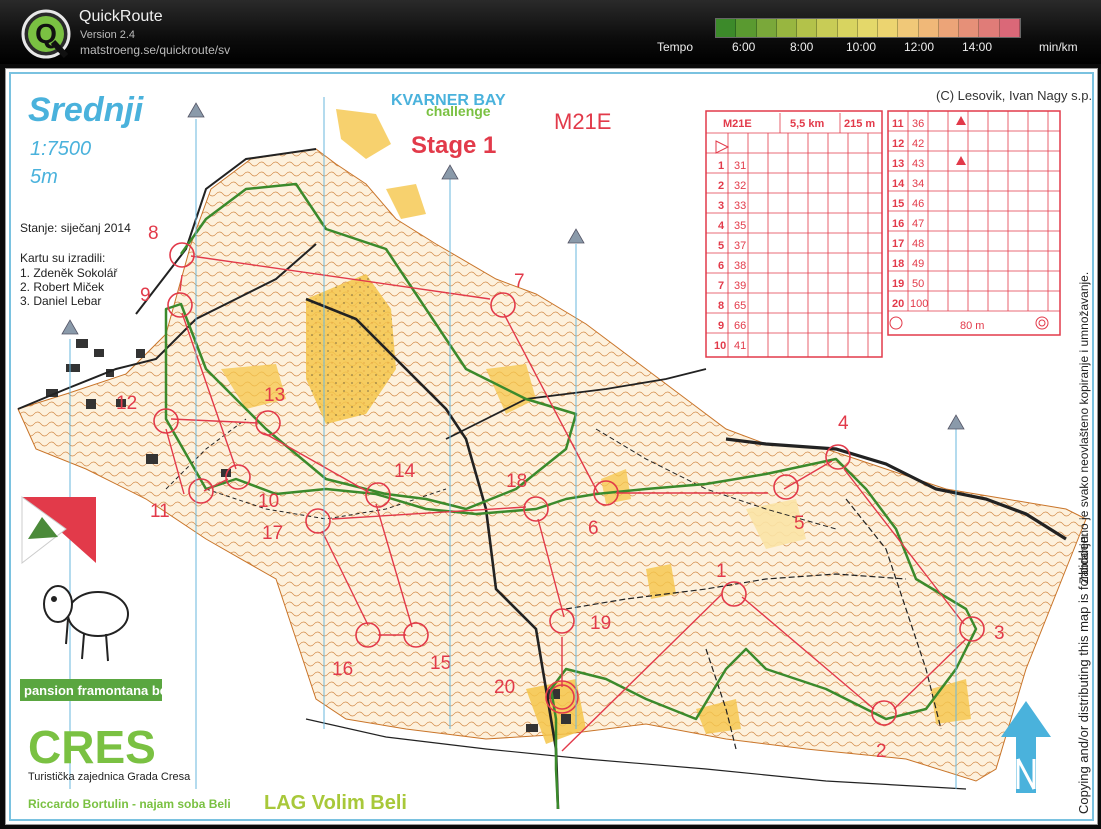  What do you see at coordinates (145, 295) in the screenshot?
I see `control-number: 9` at bounding box center [145, 295].